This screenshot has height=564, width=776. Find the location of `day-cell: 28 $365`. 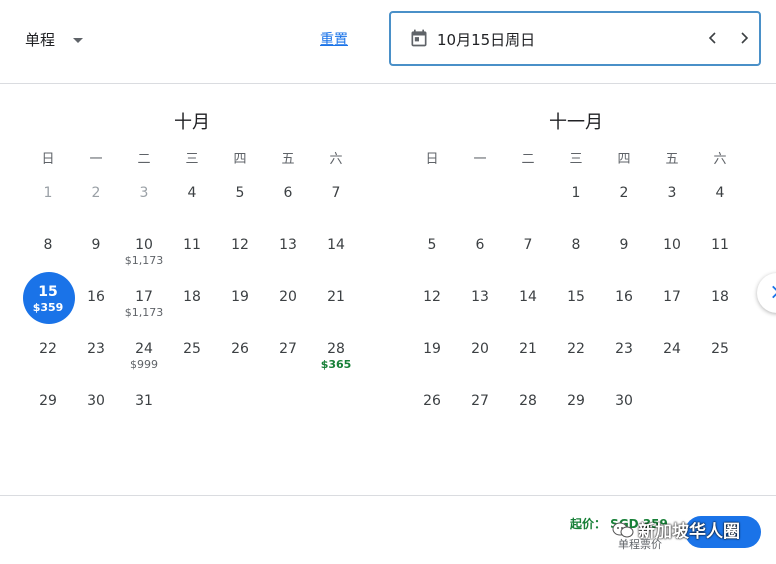

day-cell: 28 $365 is located at coordinates (336, 350).